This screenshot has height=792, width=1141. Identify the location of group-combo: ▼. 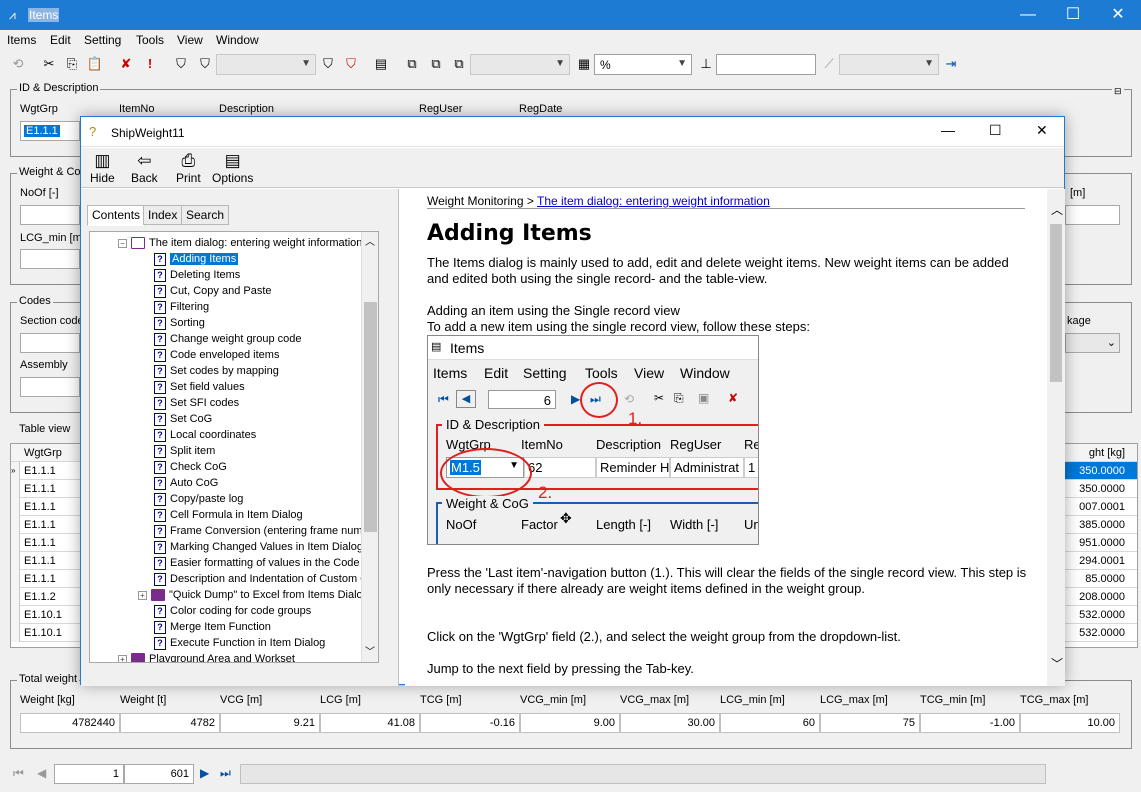
(520, 64).